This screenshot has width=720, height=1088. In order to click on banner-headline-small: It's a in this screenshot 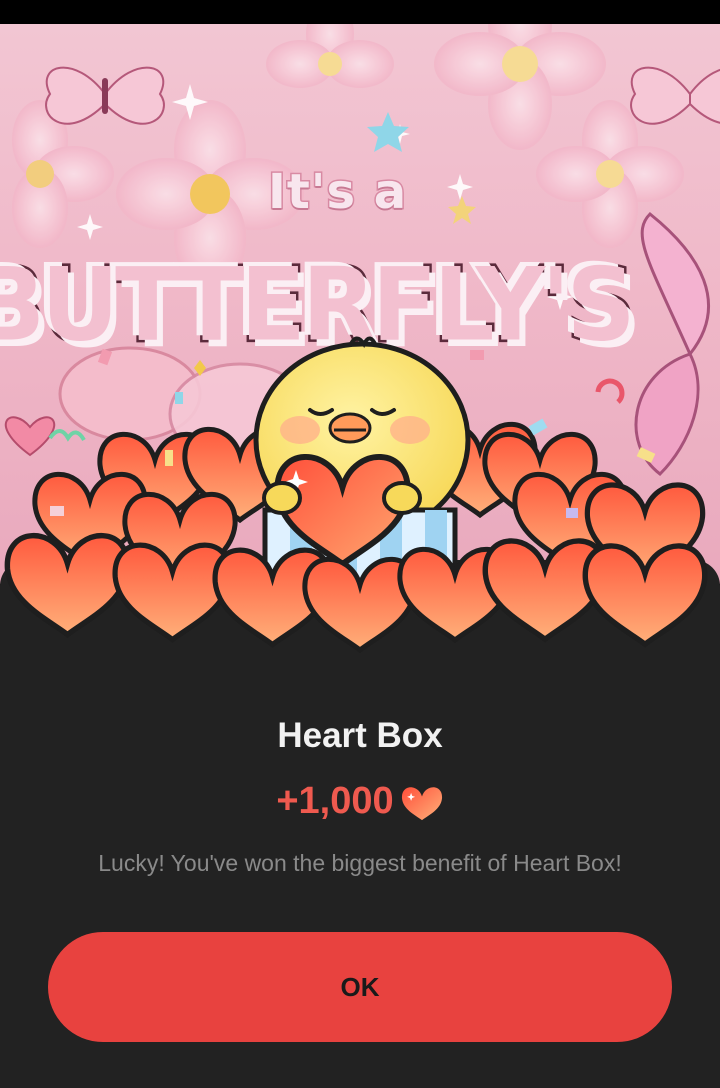, I will do `click(337, 192)`.